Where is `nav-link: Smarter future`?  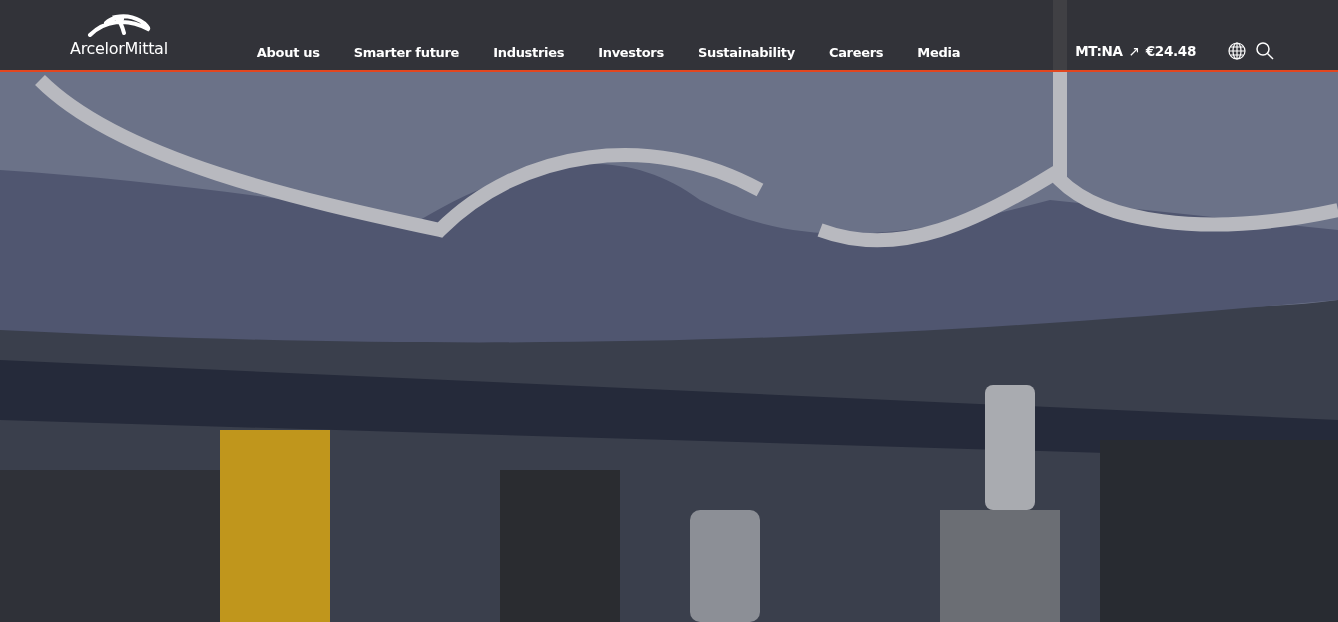
nav-link: Smarter future is located at coordinates (406, 52).